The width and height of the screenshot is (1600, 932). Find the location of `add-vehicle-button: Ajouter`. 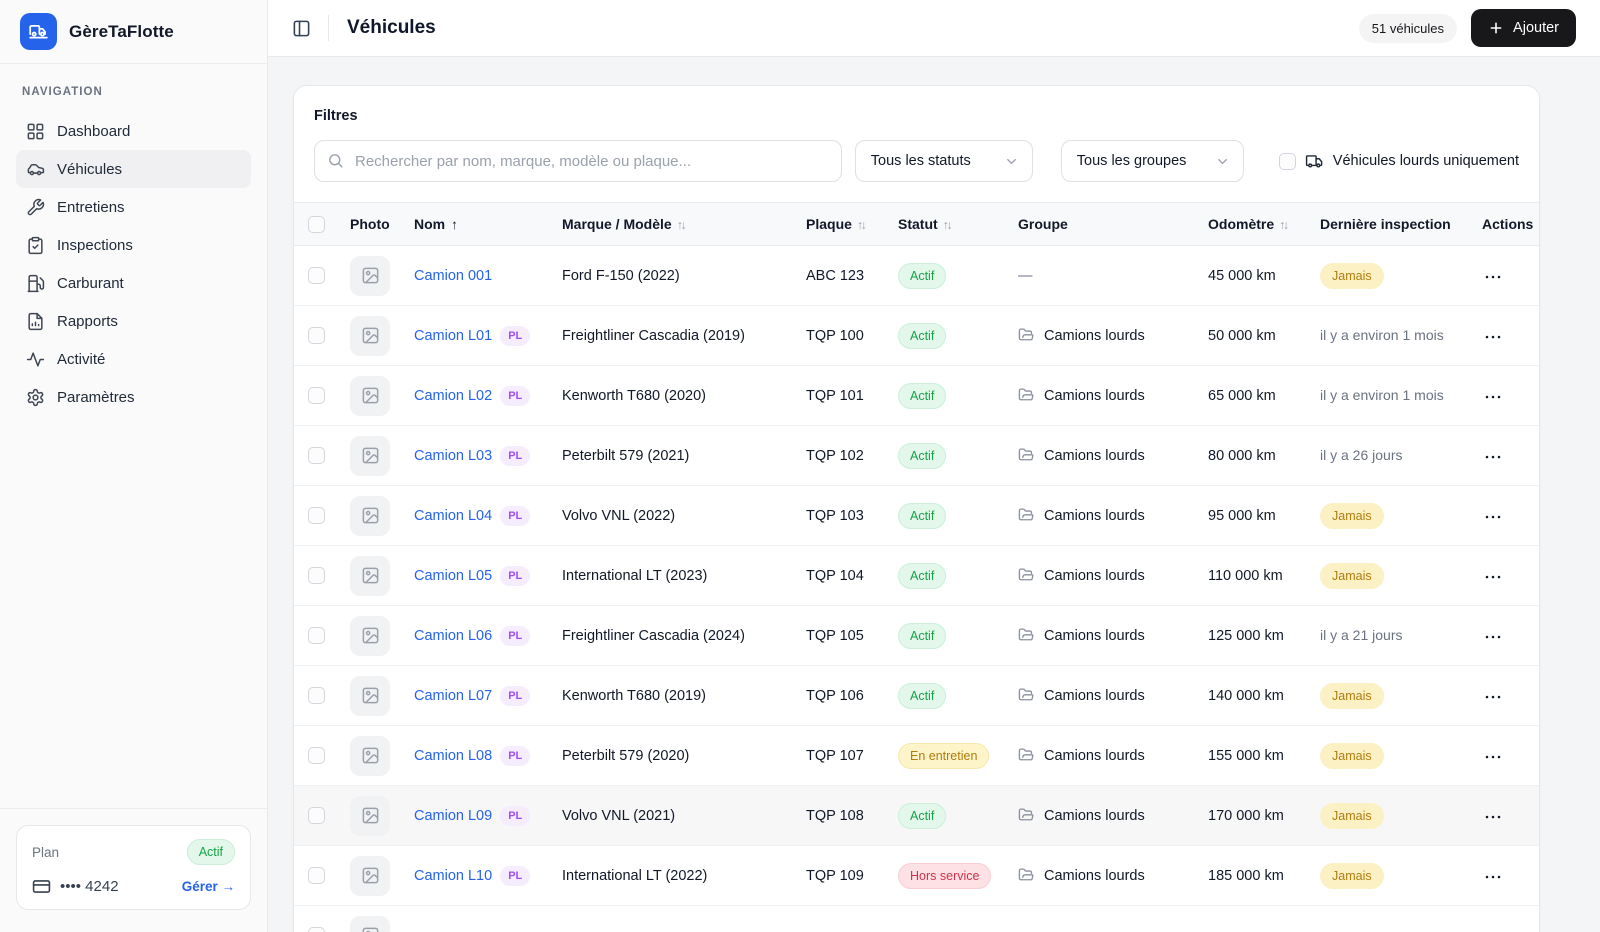

add-vehicle-button: Ajouter is located at coordinates (1523, 28).